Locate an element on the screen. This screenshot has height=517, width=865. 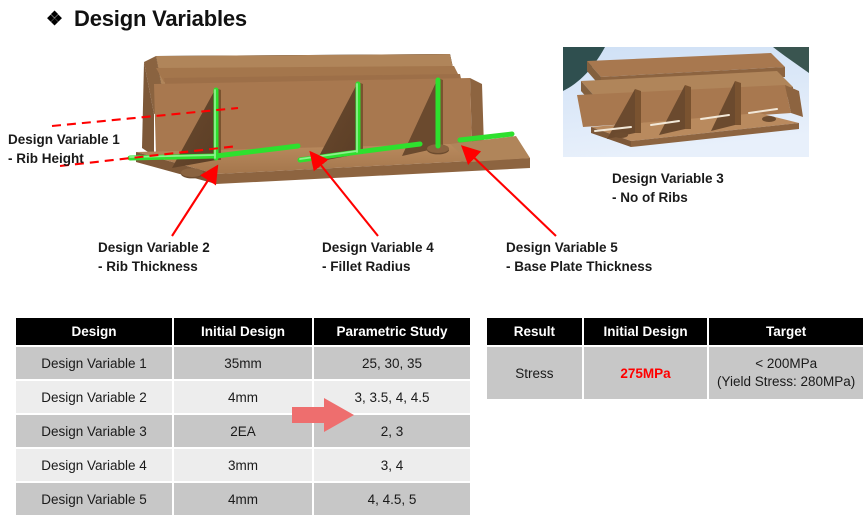
cell-initial: 3mm is located at coordinates (243, 465).